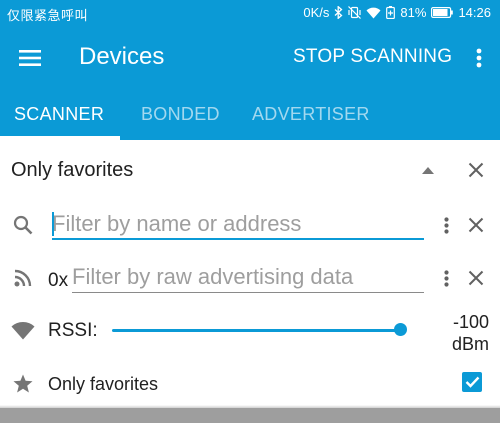 The image size is (500, 423). What do you see at coordinates (355, 12) in the screenshot?
I see `vibrate-icon` at bounding box center [355, 12].